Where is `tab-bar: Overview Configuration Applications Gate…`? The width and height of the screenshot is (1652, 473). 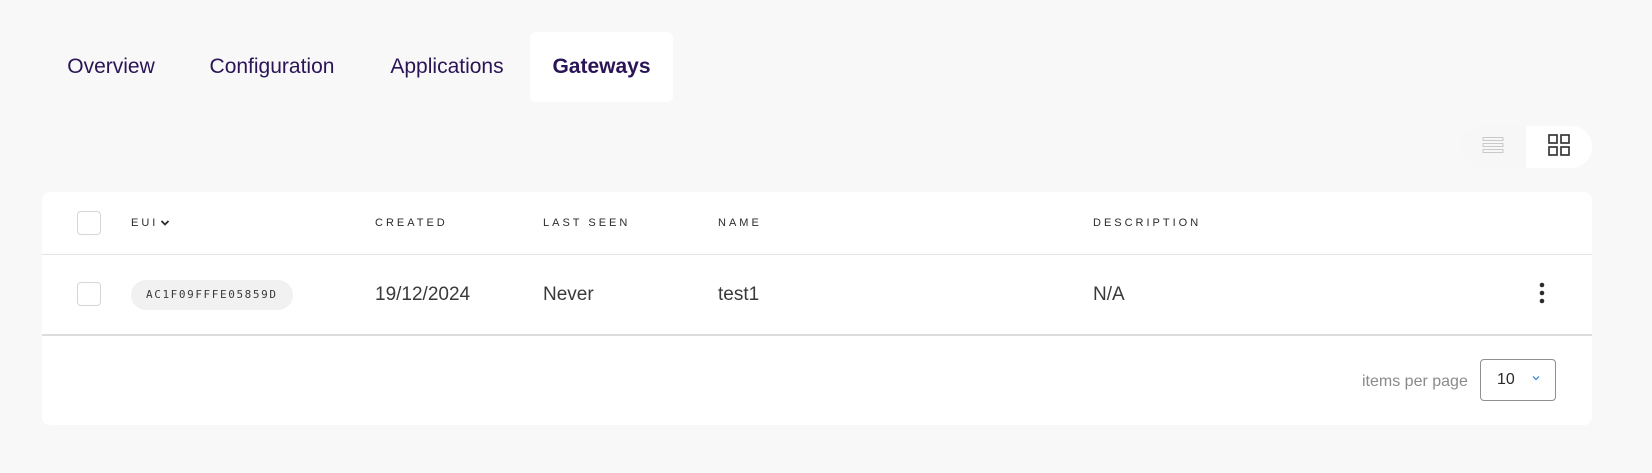
tab-bar: Overview Configuration Applications Gate… is located at coordinates (357, 67).